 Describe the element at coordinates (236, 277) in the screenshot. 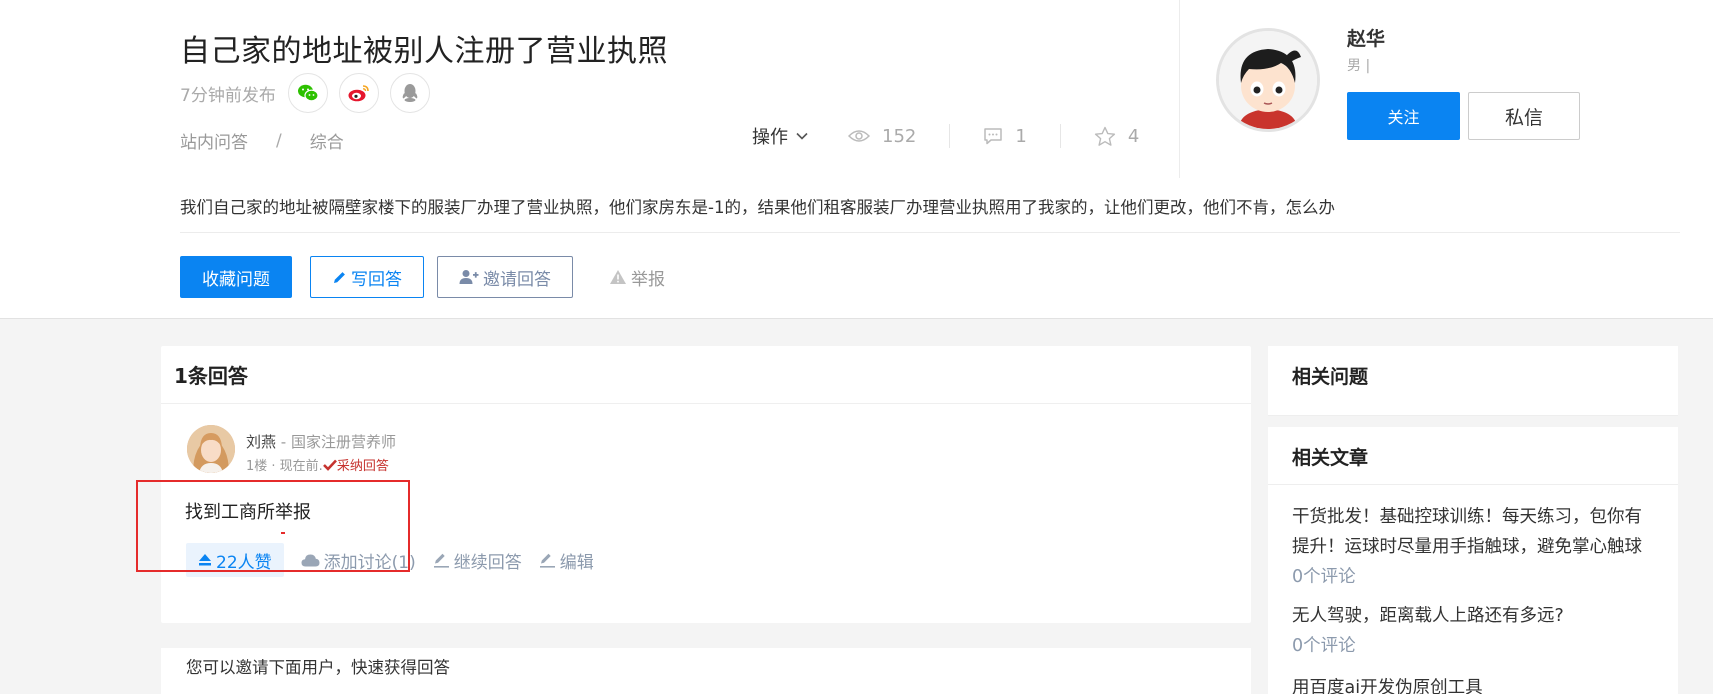

I see `favorite-question-button: 收藏问题` at that location.